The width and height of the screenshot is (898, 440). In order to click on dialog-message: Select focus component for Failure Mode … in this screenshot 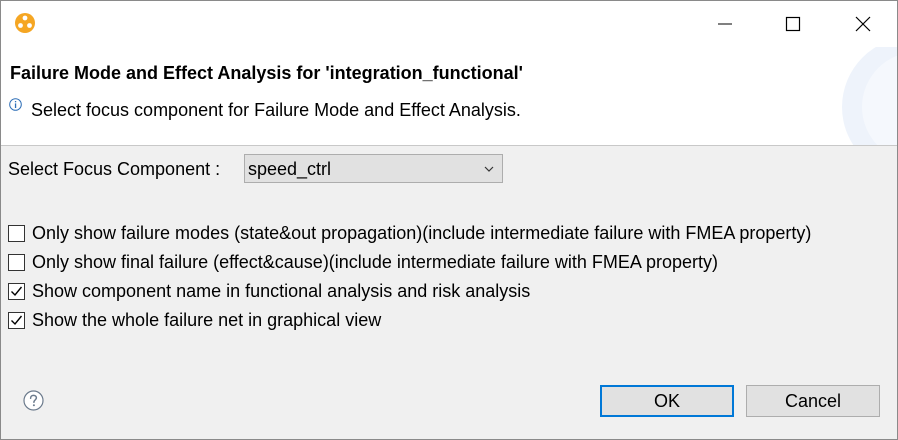, I will do `click(276, 110)`.